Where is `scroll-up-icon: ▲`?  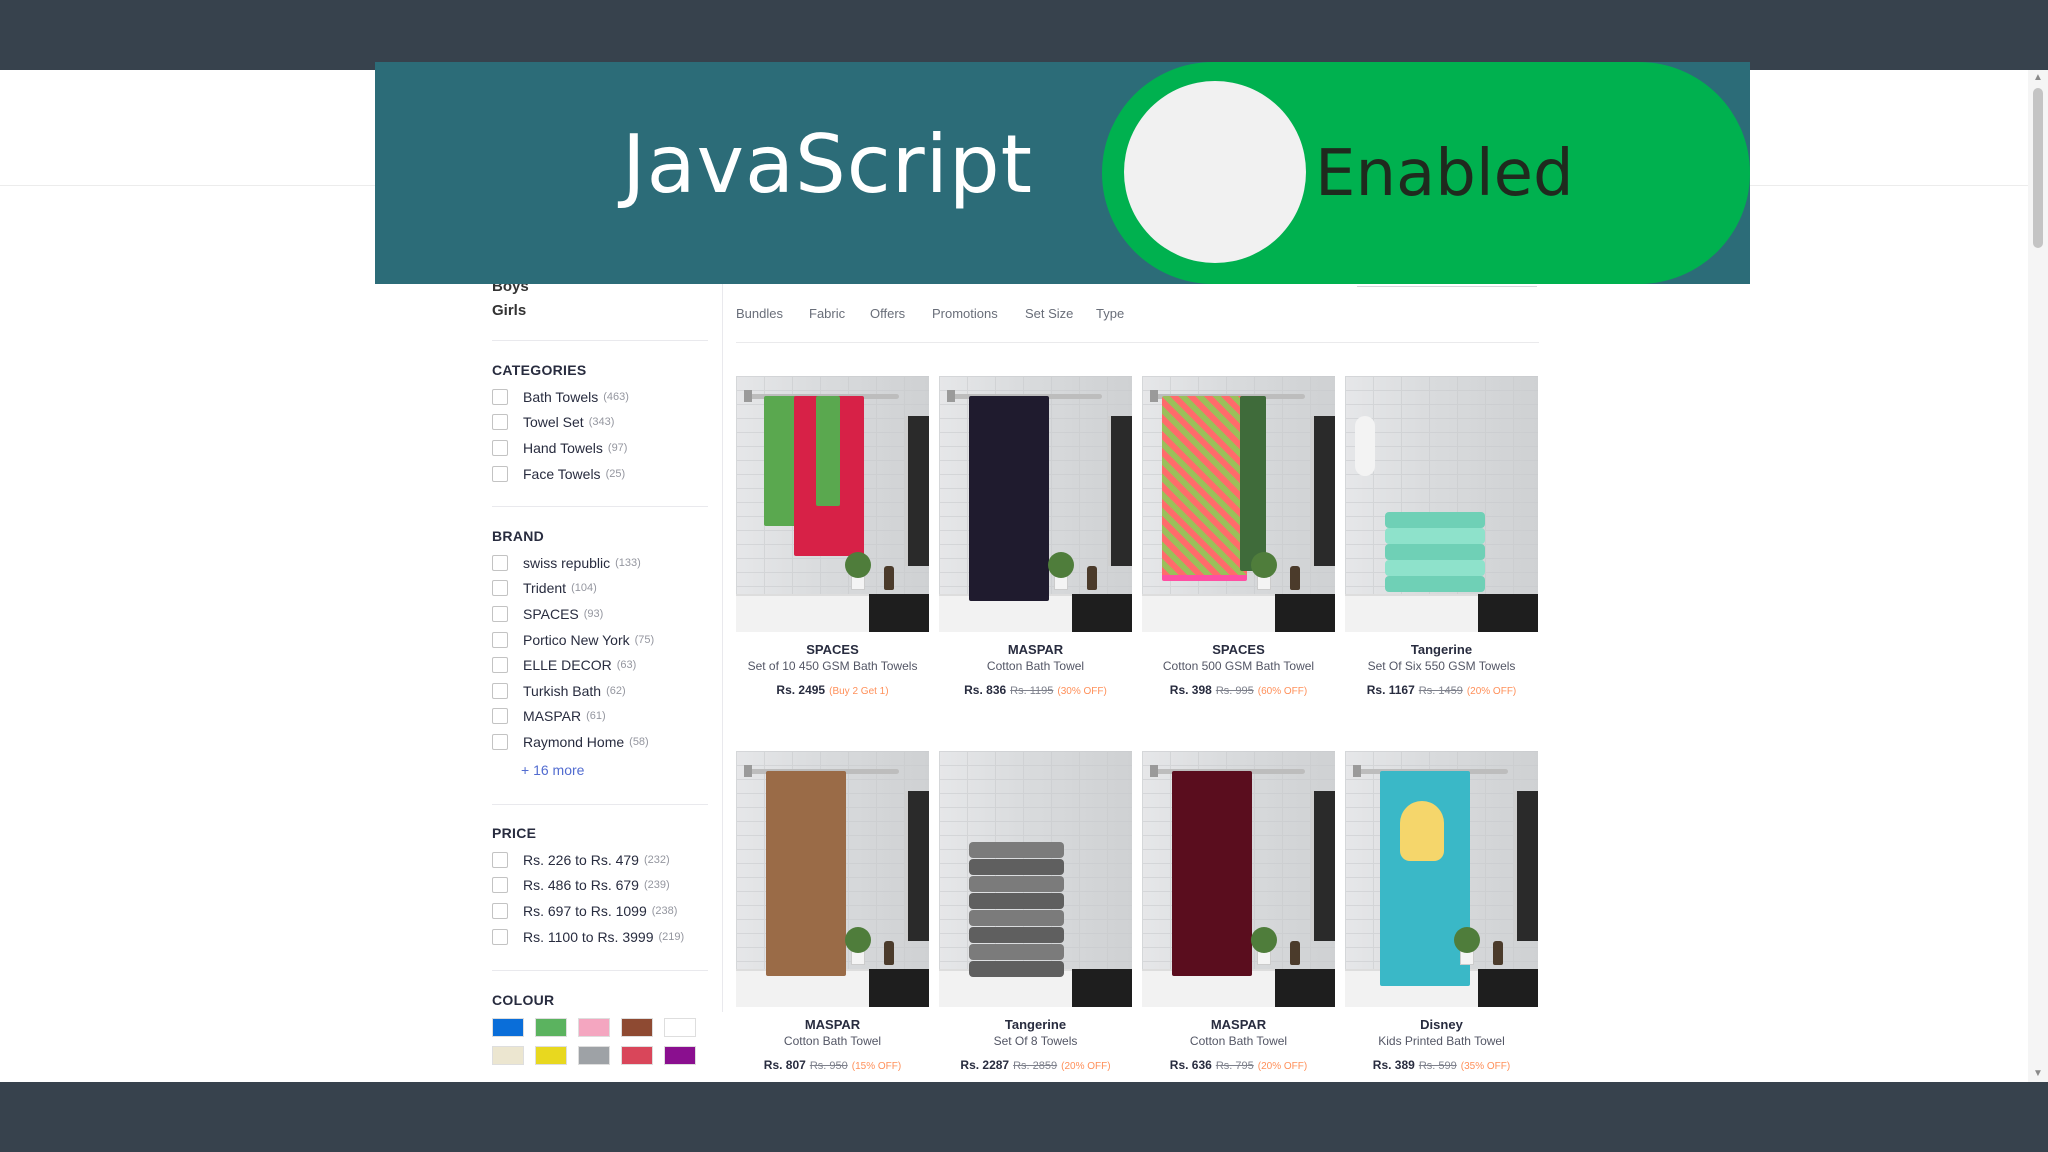 scroll-up-icon: ▲ is located at coordinates (2038, 78).